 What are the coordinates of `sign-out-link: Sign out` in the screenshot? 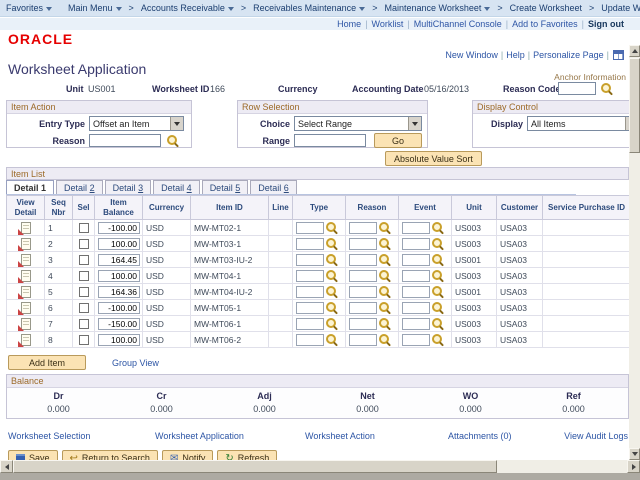 It's located at (606, 24).